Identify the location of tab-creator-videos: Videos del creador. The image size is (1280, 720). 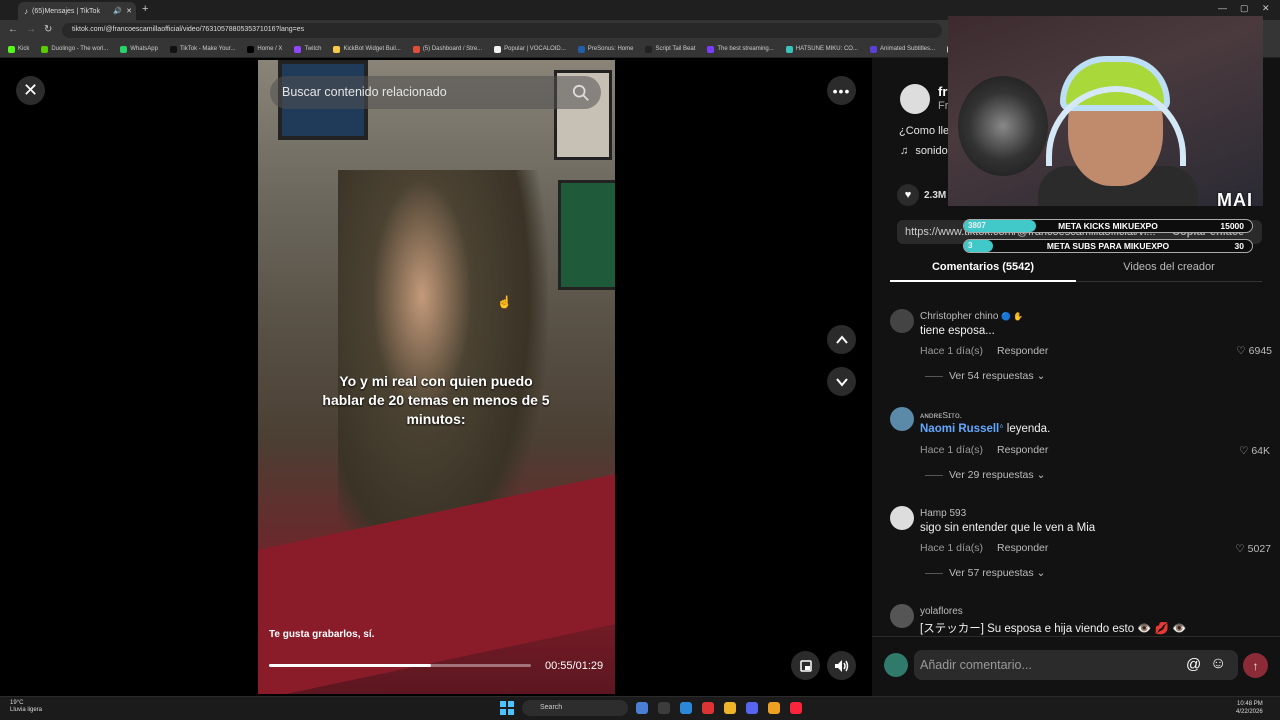
(1169, 268).